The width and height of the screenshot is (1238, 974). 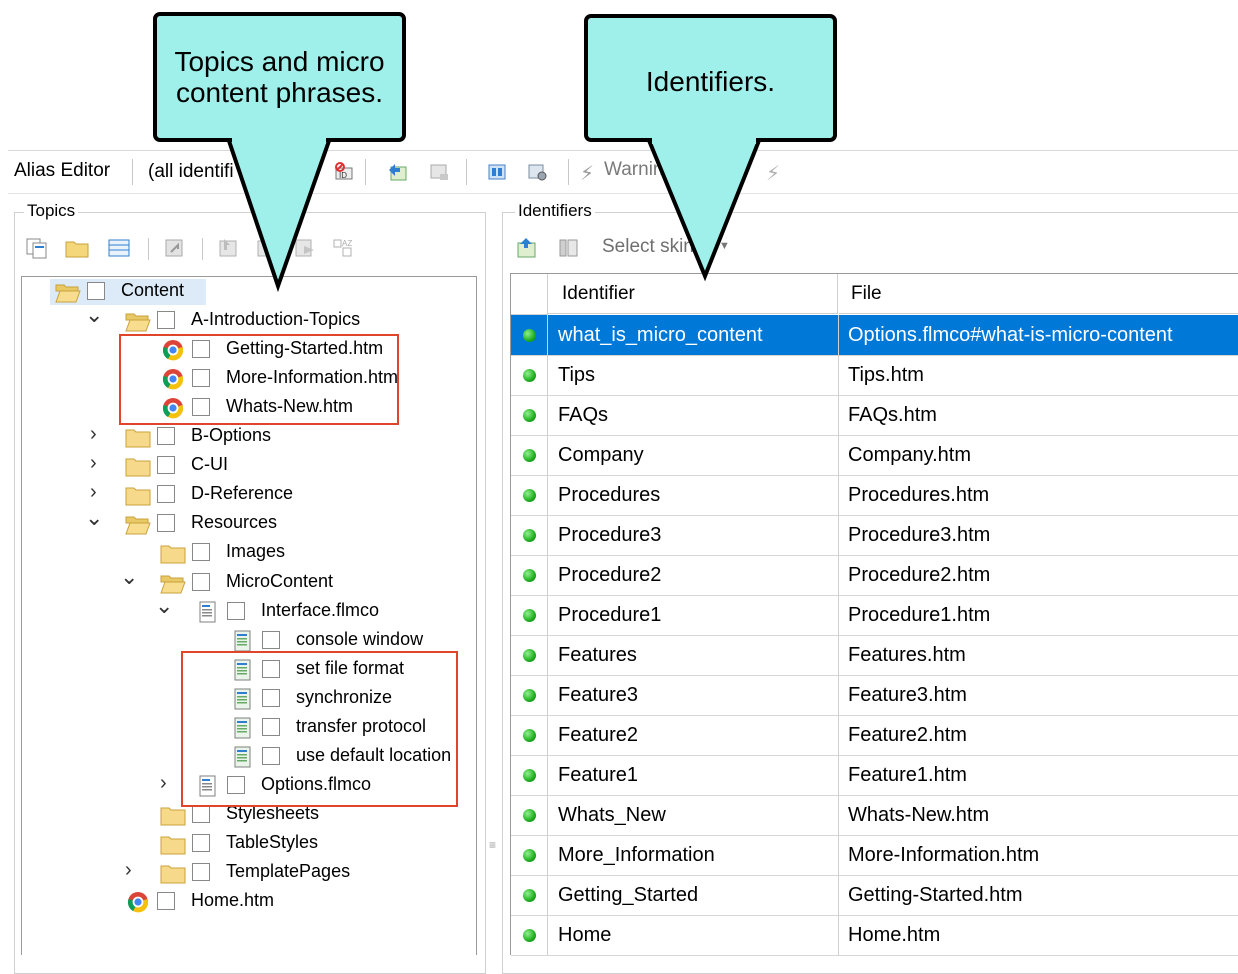 I want to click on identifier-row: Feature2 Feature2.htm, so click(x=874, y=735).